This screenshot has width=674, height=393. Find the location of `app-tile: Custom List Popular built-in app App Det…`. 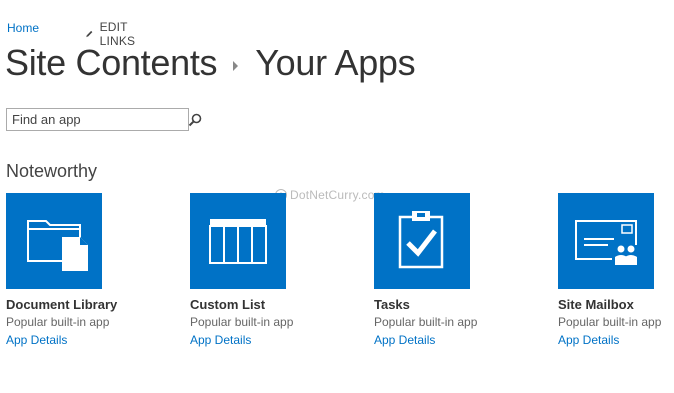

app-tile: Custom List Popular built-in app App Det… is located at coordinates (265, 271).